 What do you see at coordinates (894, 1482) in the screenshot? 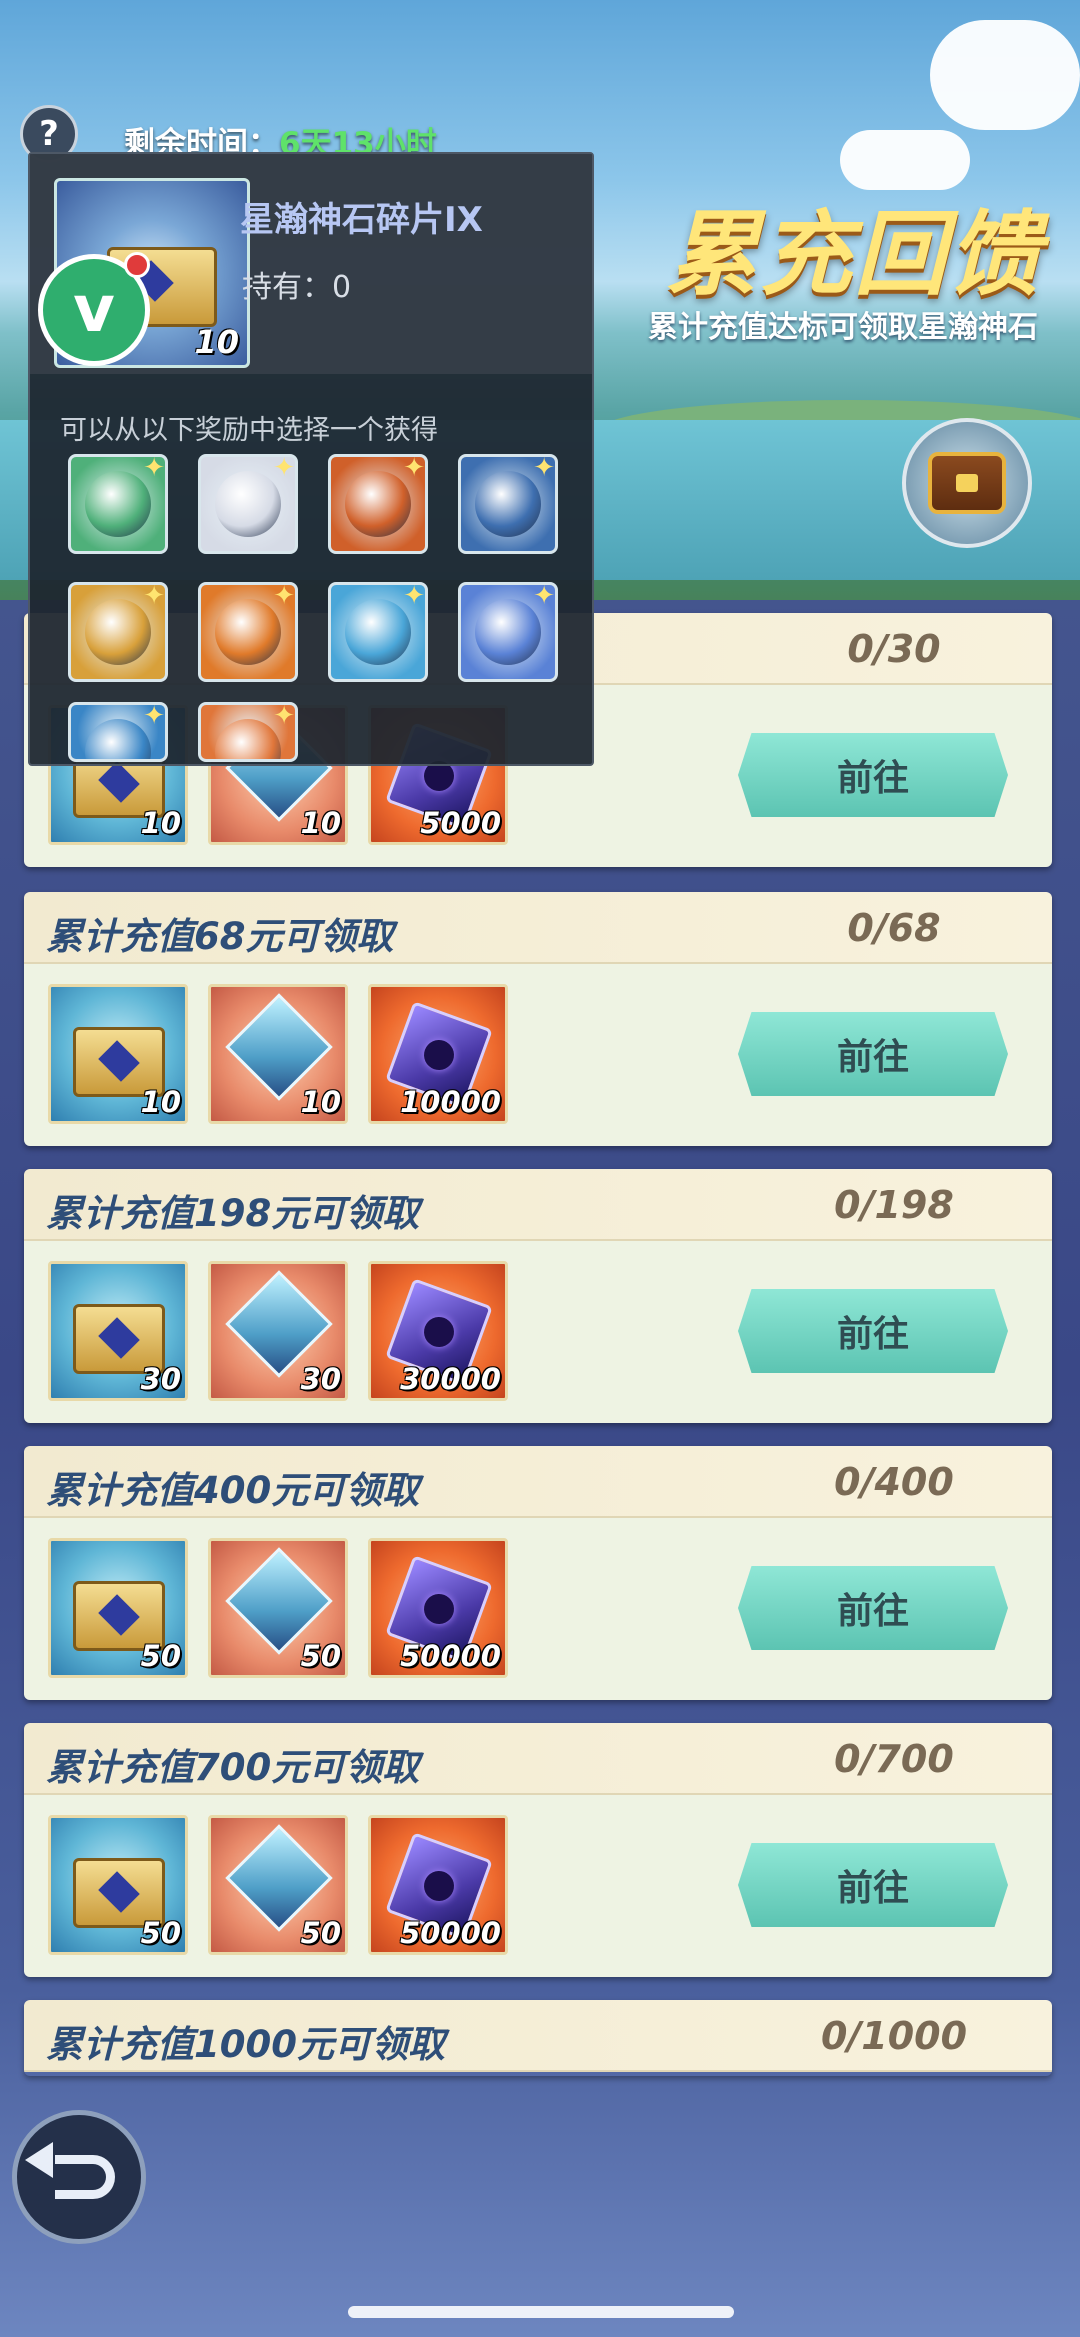
I see `tier-progress: 0/400` at bounding box center [894, 1482].